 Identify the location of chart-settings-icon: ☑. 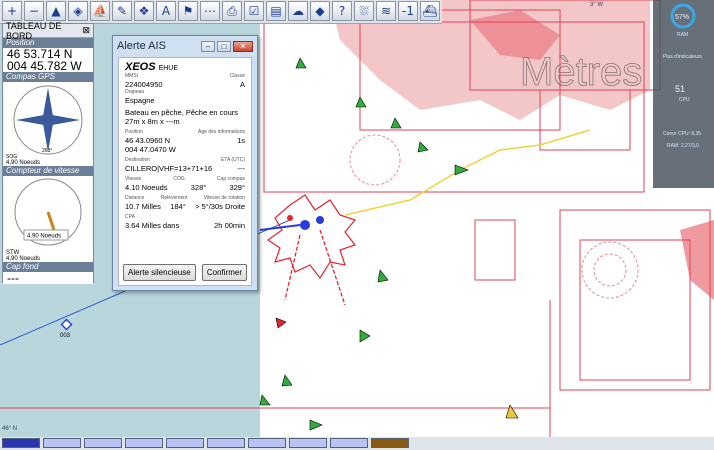
(254, 11).